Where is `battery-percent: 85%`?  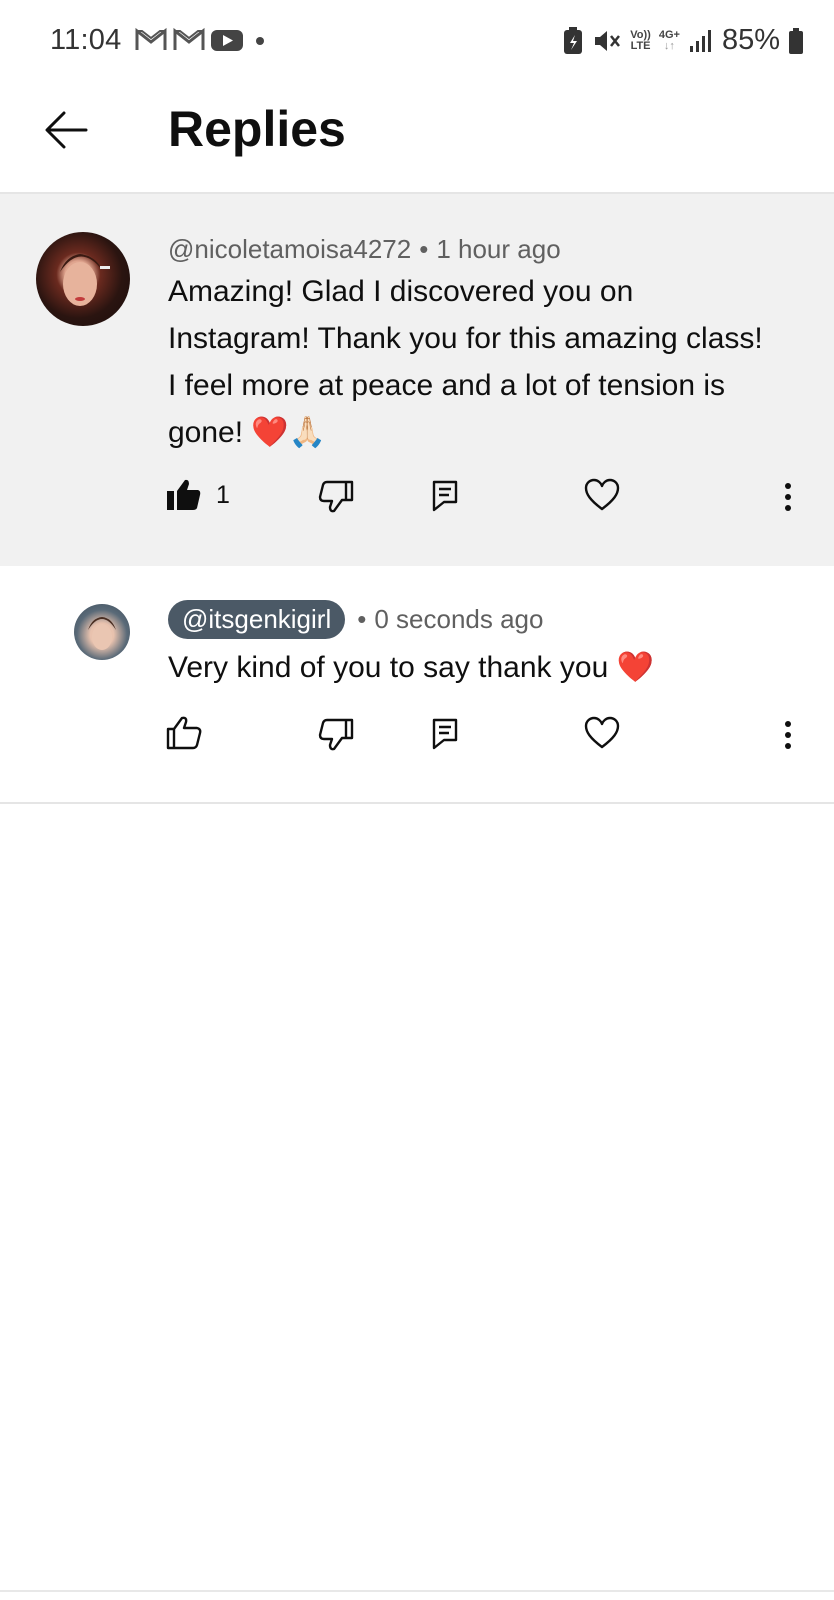
battery-percent: 85% is located at coordinates (750, 40).